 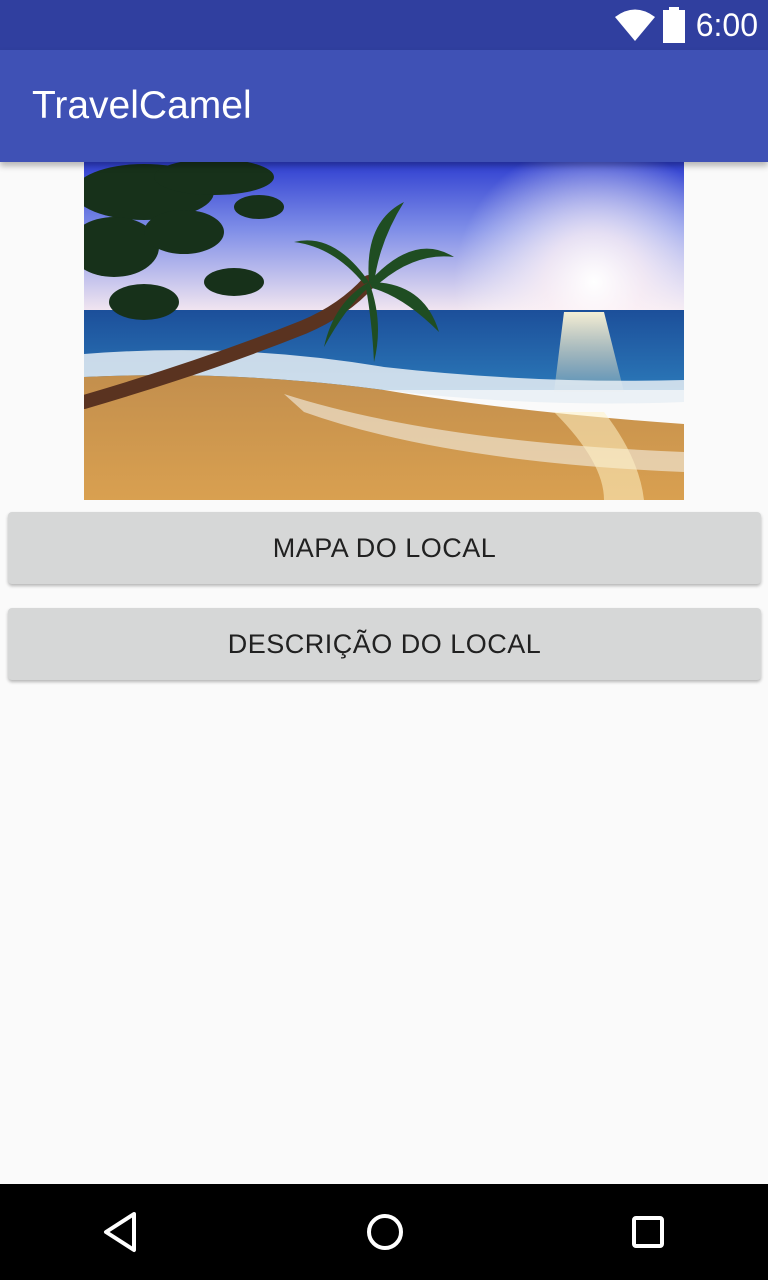 What do you see at coordinates (142, 105) in the screenshot?
I see `app-title: TravelCamel` at bounding box center [142, 105].